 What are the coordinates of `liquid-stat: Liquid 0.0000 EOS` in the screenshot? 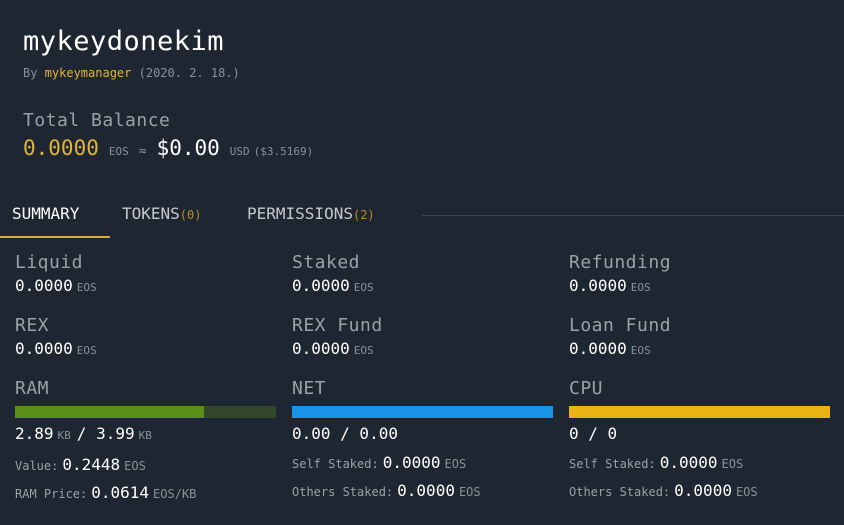 It's located at (146, 275).